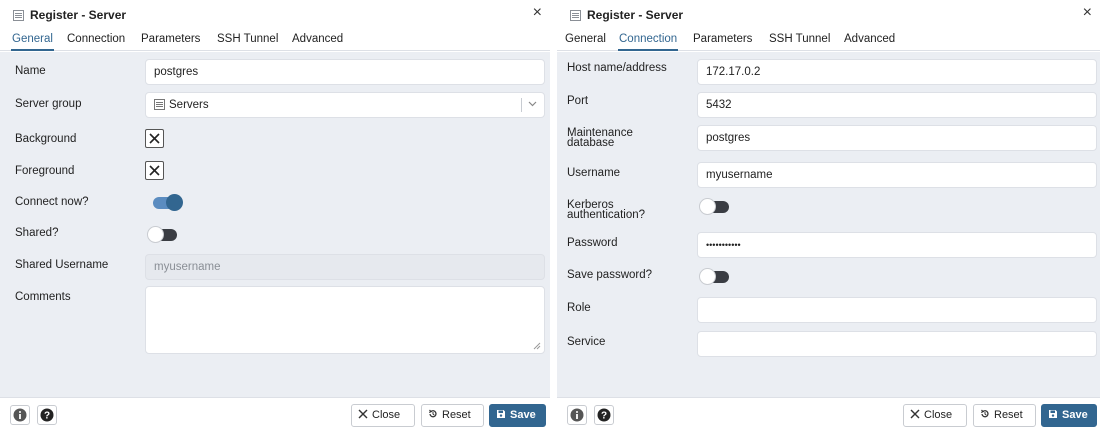 The image size is (1100, 429). I want to click on connect-now-label: Connect now?, so click(52, 202).